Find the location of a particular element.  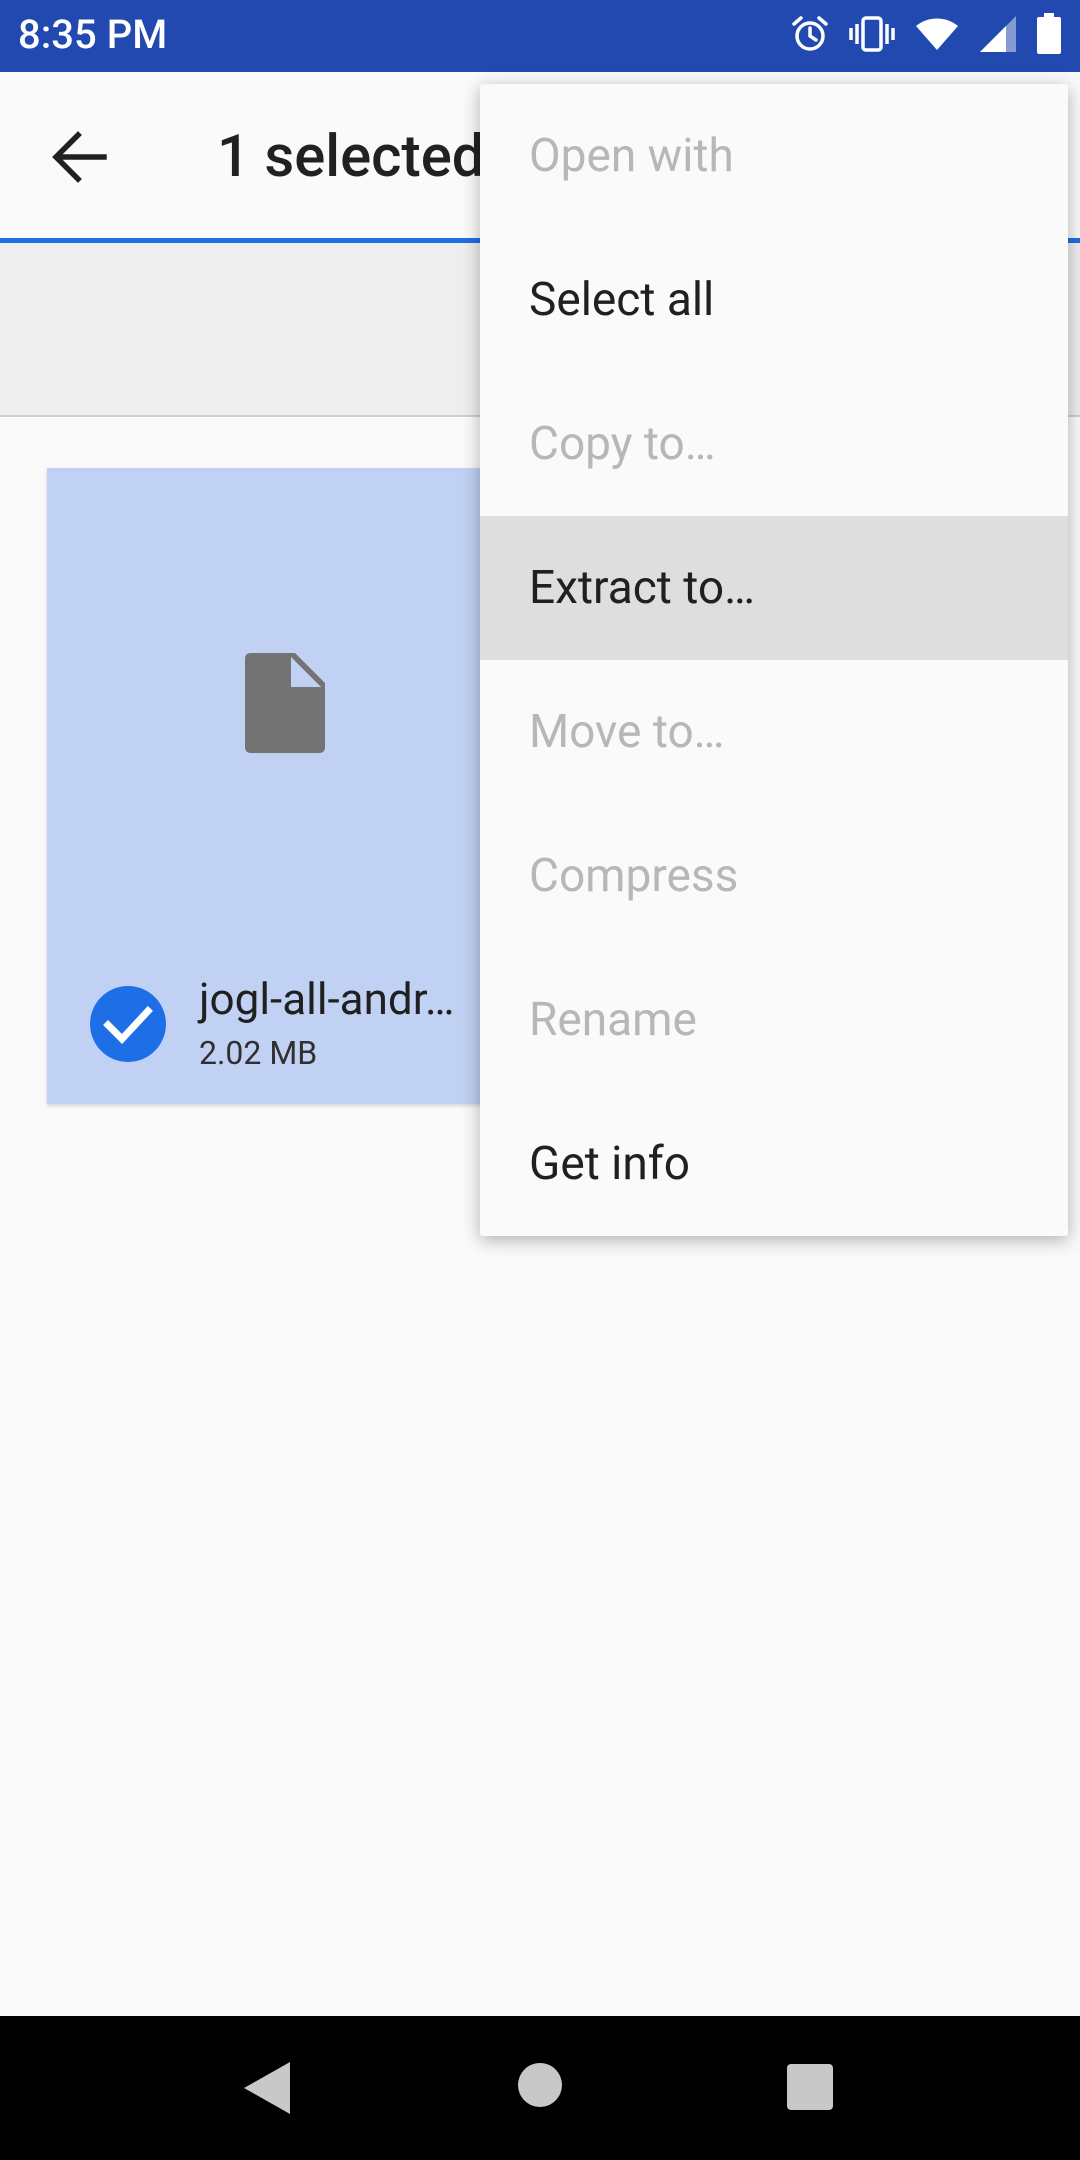

menu-item-get-info: Get info is located at coordinates (774, 1164).